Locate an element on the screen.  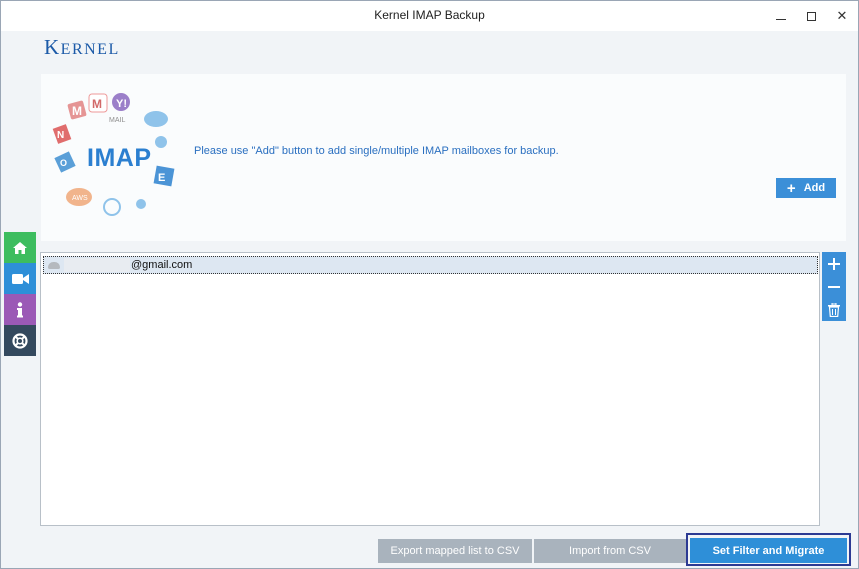
svg-text: Y! is located at coordinates (121, 104).